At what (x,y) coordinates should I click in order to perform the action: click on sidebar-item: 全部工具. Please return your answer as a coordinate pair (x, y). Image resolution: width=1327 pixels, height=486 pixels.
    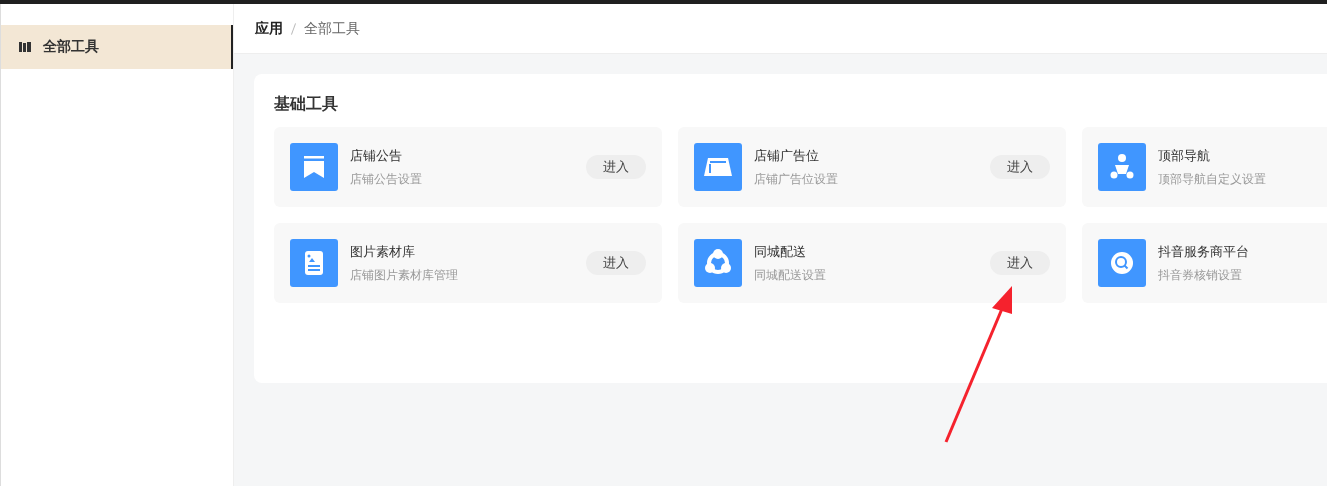
    Looking at the image, I should click on (117, 47).